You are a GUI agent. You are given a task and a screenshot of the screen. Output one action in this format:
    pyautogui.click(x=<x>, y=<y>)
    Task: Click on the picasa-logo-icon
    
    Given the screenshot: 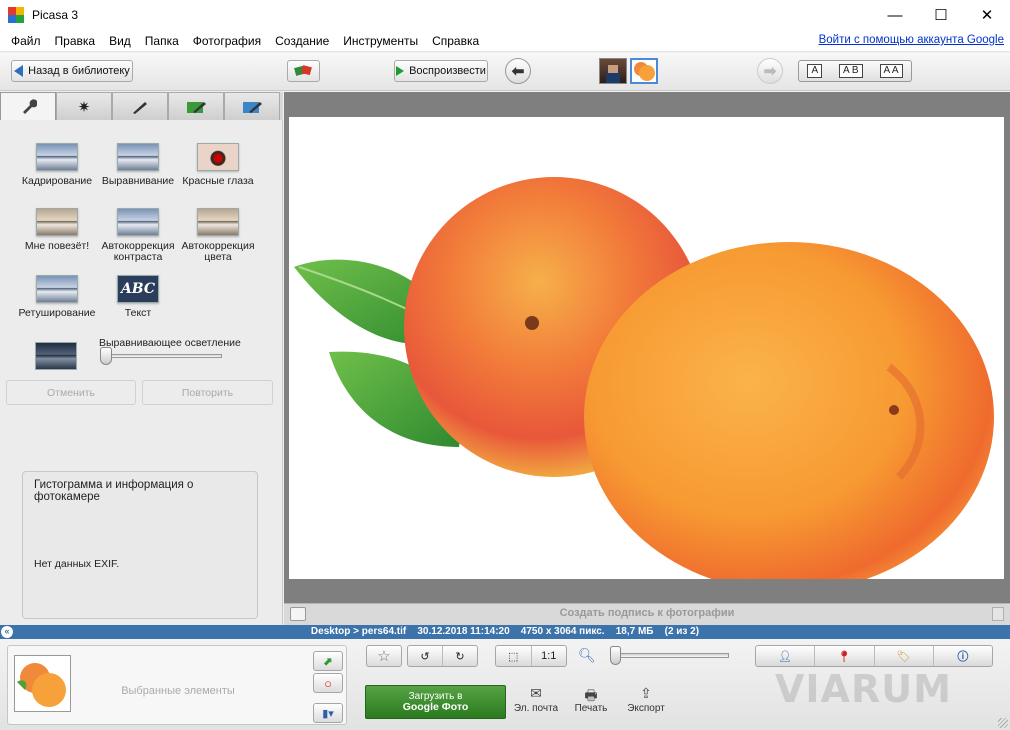 What is the action you would take?
    pyautogui.click(x=16, y=15)
    